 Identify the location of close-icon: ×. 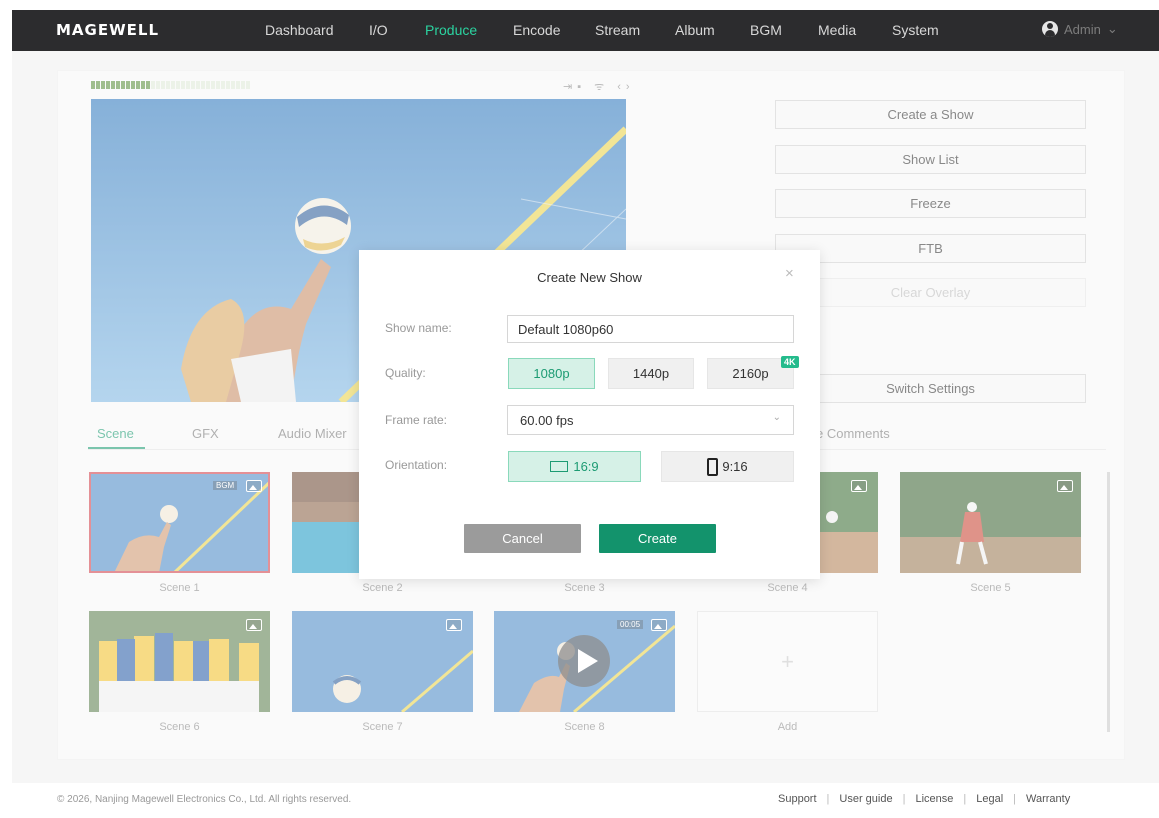
(789, 273).